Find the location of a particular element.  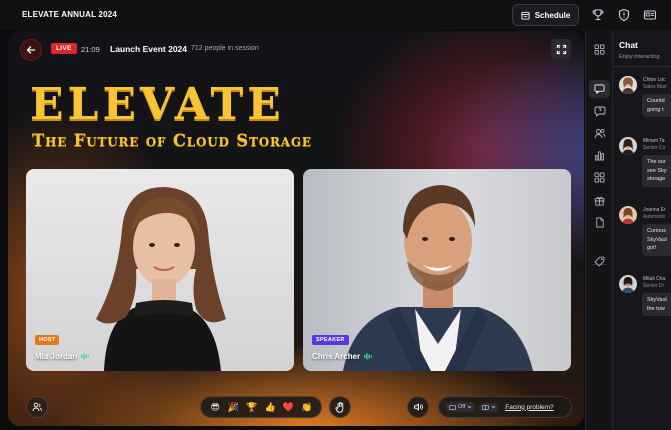

question-chat-icon is located at coordinates (599, 111).